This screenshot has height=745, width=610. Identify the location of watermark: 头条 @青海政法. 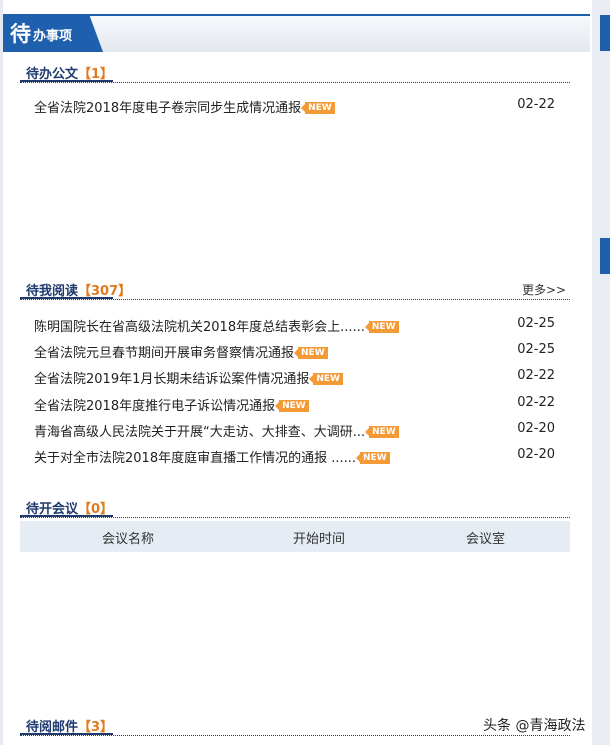
(534, 726).